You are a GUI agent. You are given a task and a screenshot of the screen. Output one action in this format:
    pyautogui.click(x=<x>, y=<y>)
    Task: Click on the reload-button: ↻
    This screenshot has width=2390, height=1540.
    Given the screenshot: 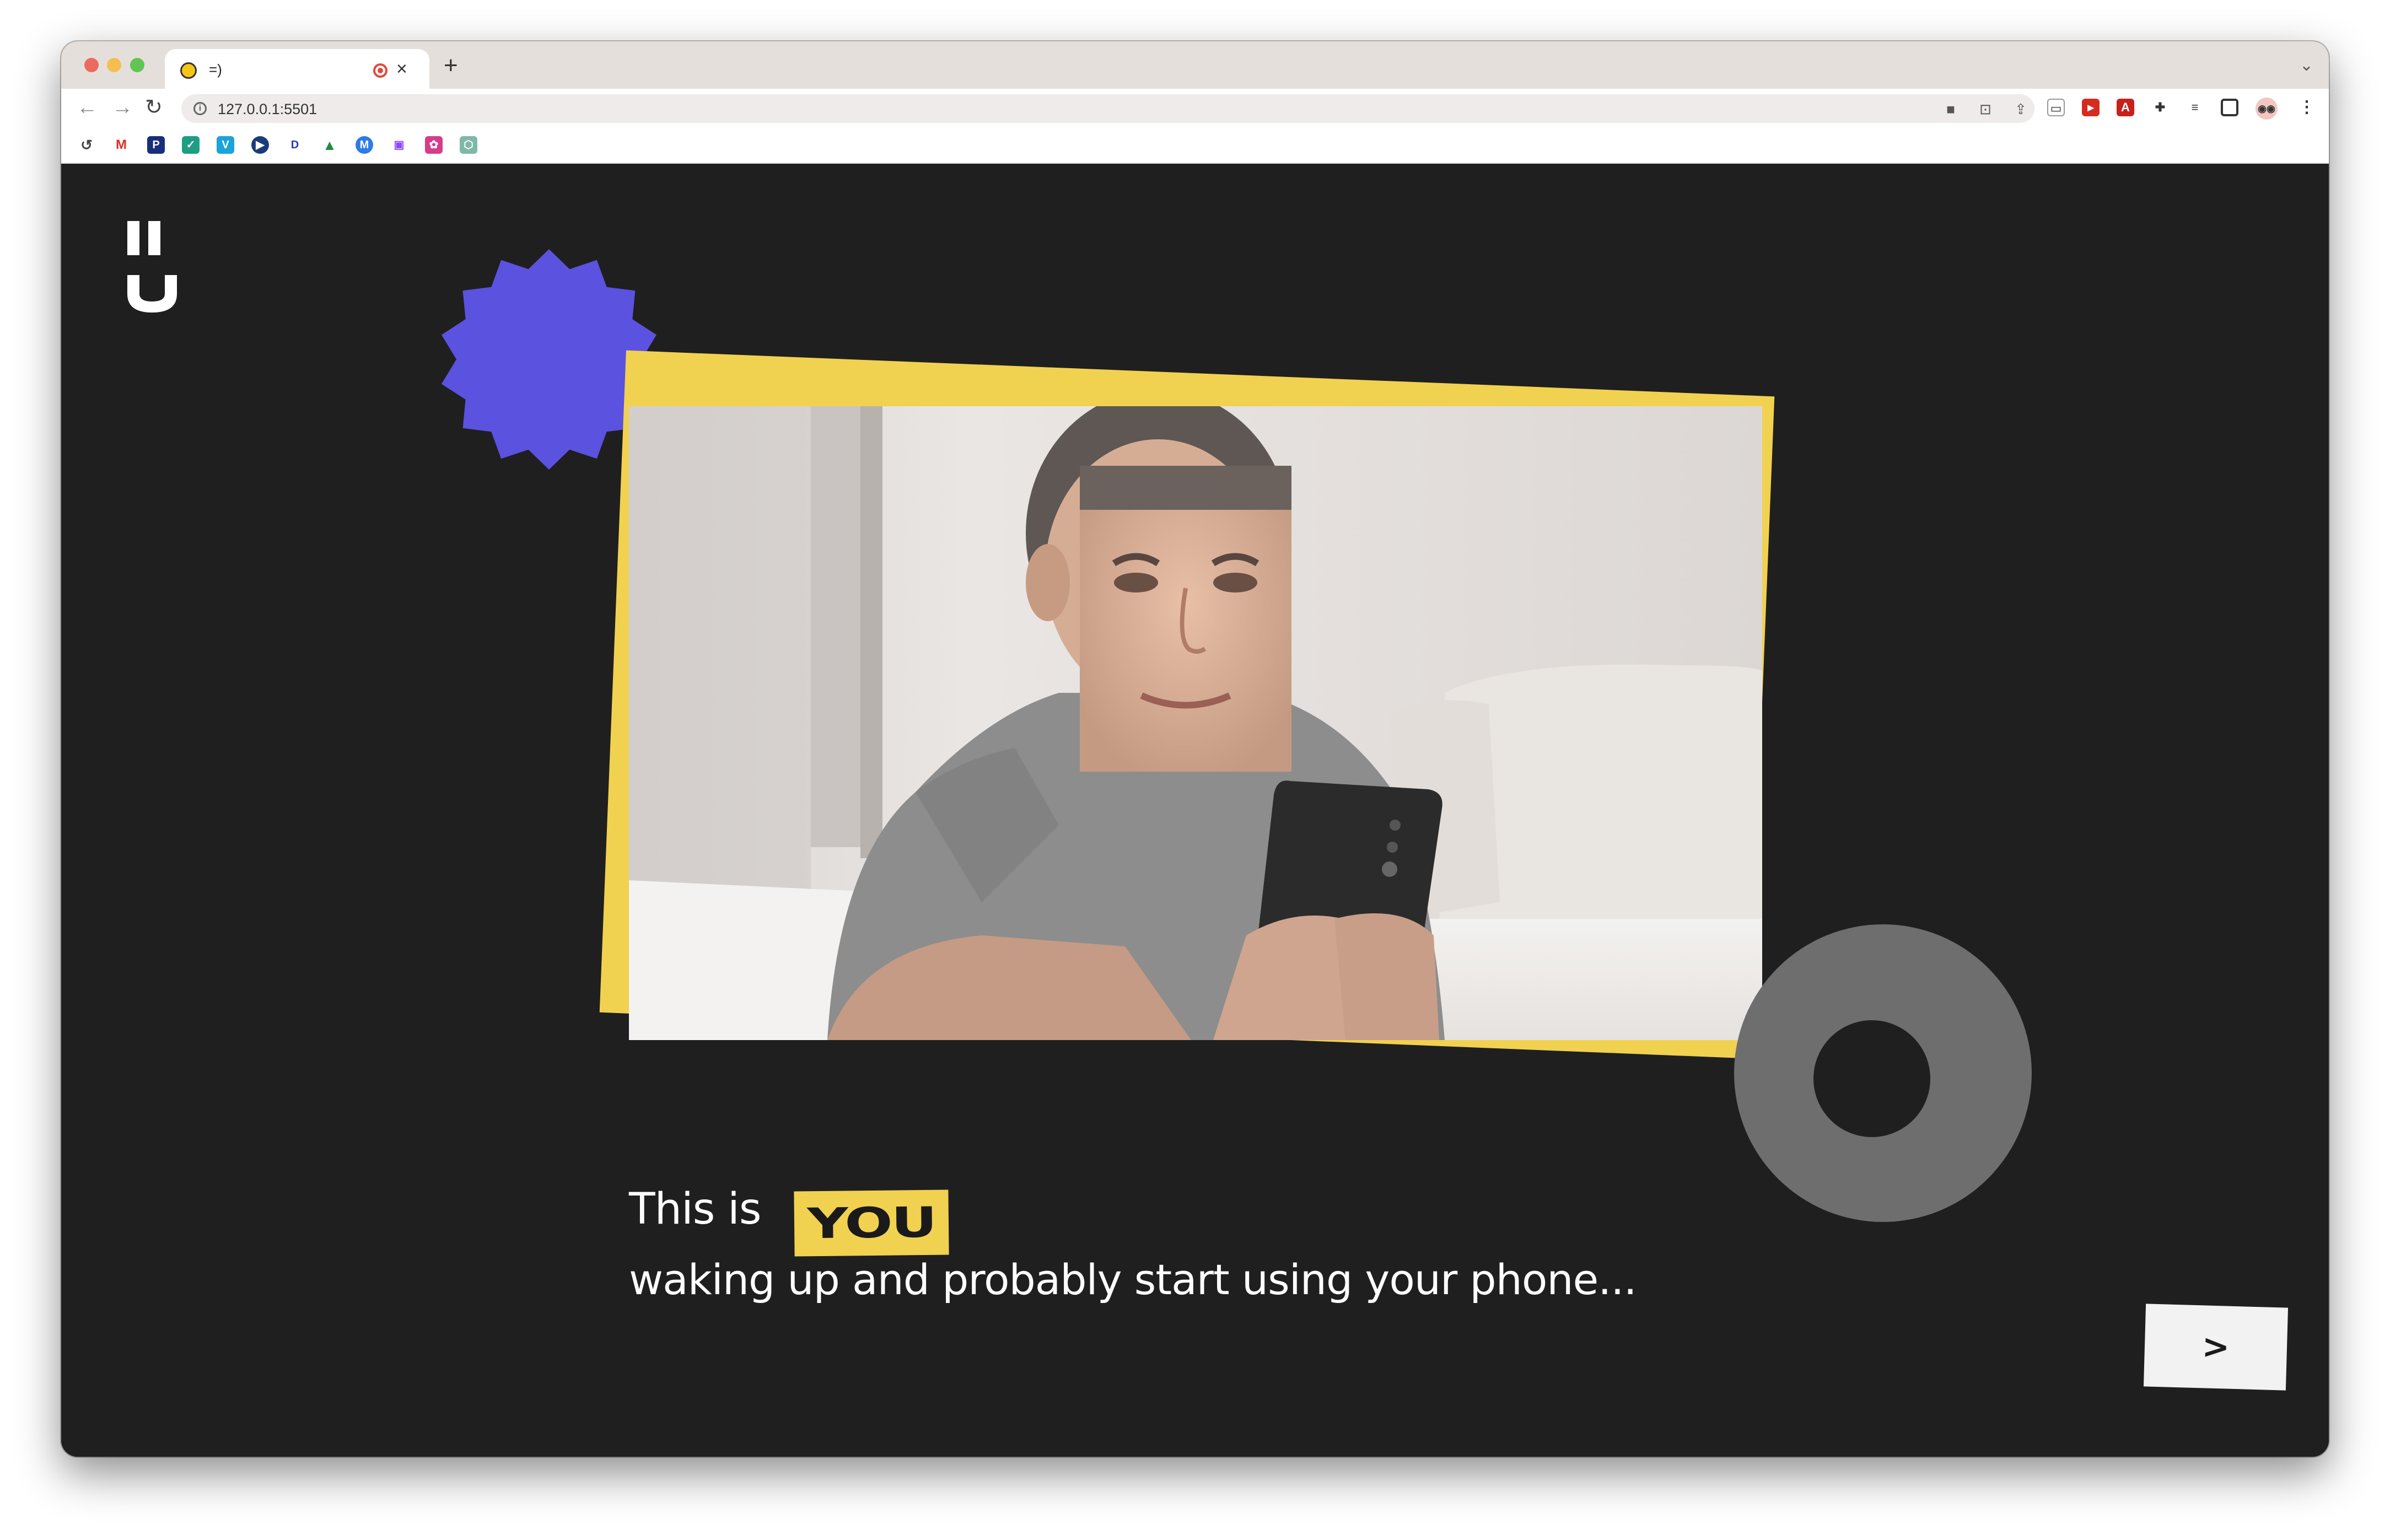 What is the action you would take?
    pyautogui.click(x=154, y=107)
    